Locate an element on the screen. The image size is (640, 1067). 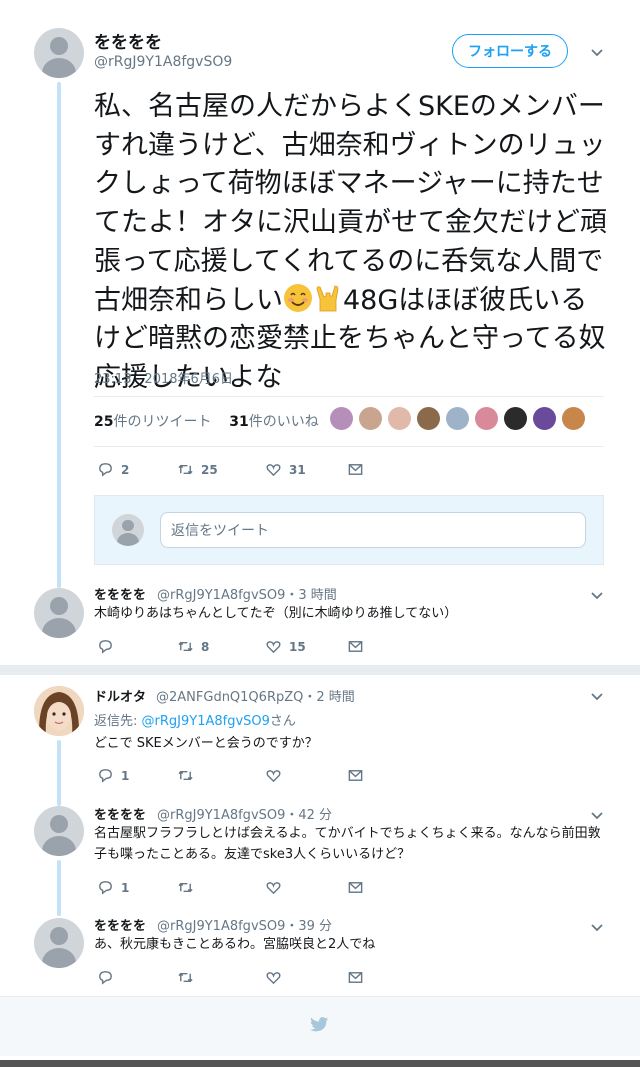
reply-author-name: ドルオタ is located at coordinates (120, 695).